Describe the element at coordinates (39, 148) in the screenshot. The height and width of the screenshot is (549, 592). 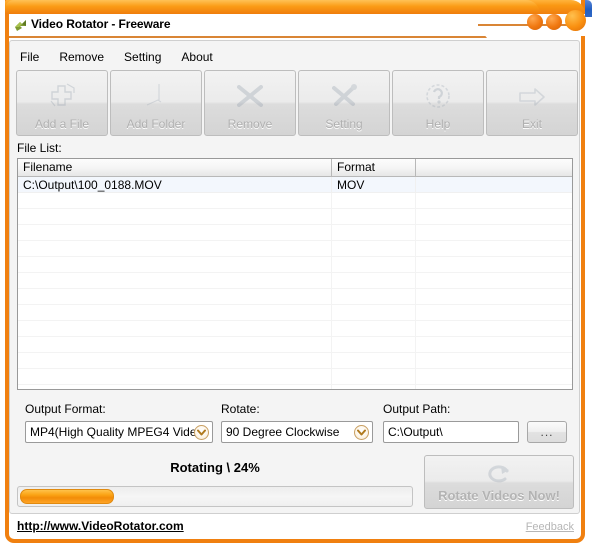
I see `file-list-label: File List:` at that location.